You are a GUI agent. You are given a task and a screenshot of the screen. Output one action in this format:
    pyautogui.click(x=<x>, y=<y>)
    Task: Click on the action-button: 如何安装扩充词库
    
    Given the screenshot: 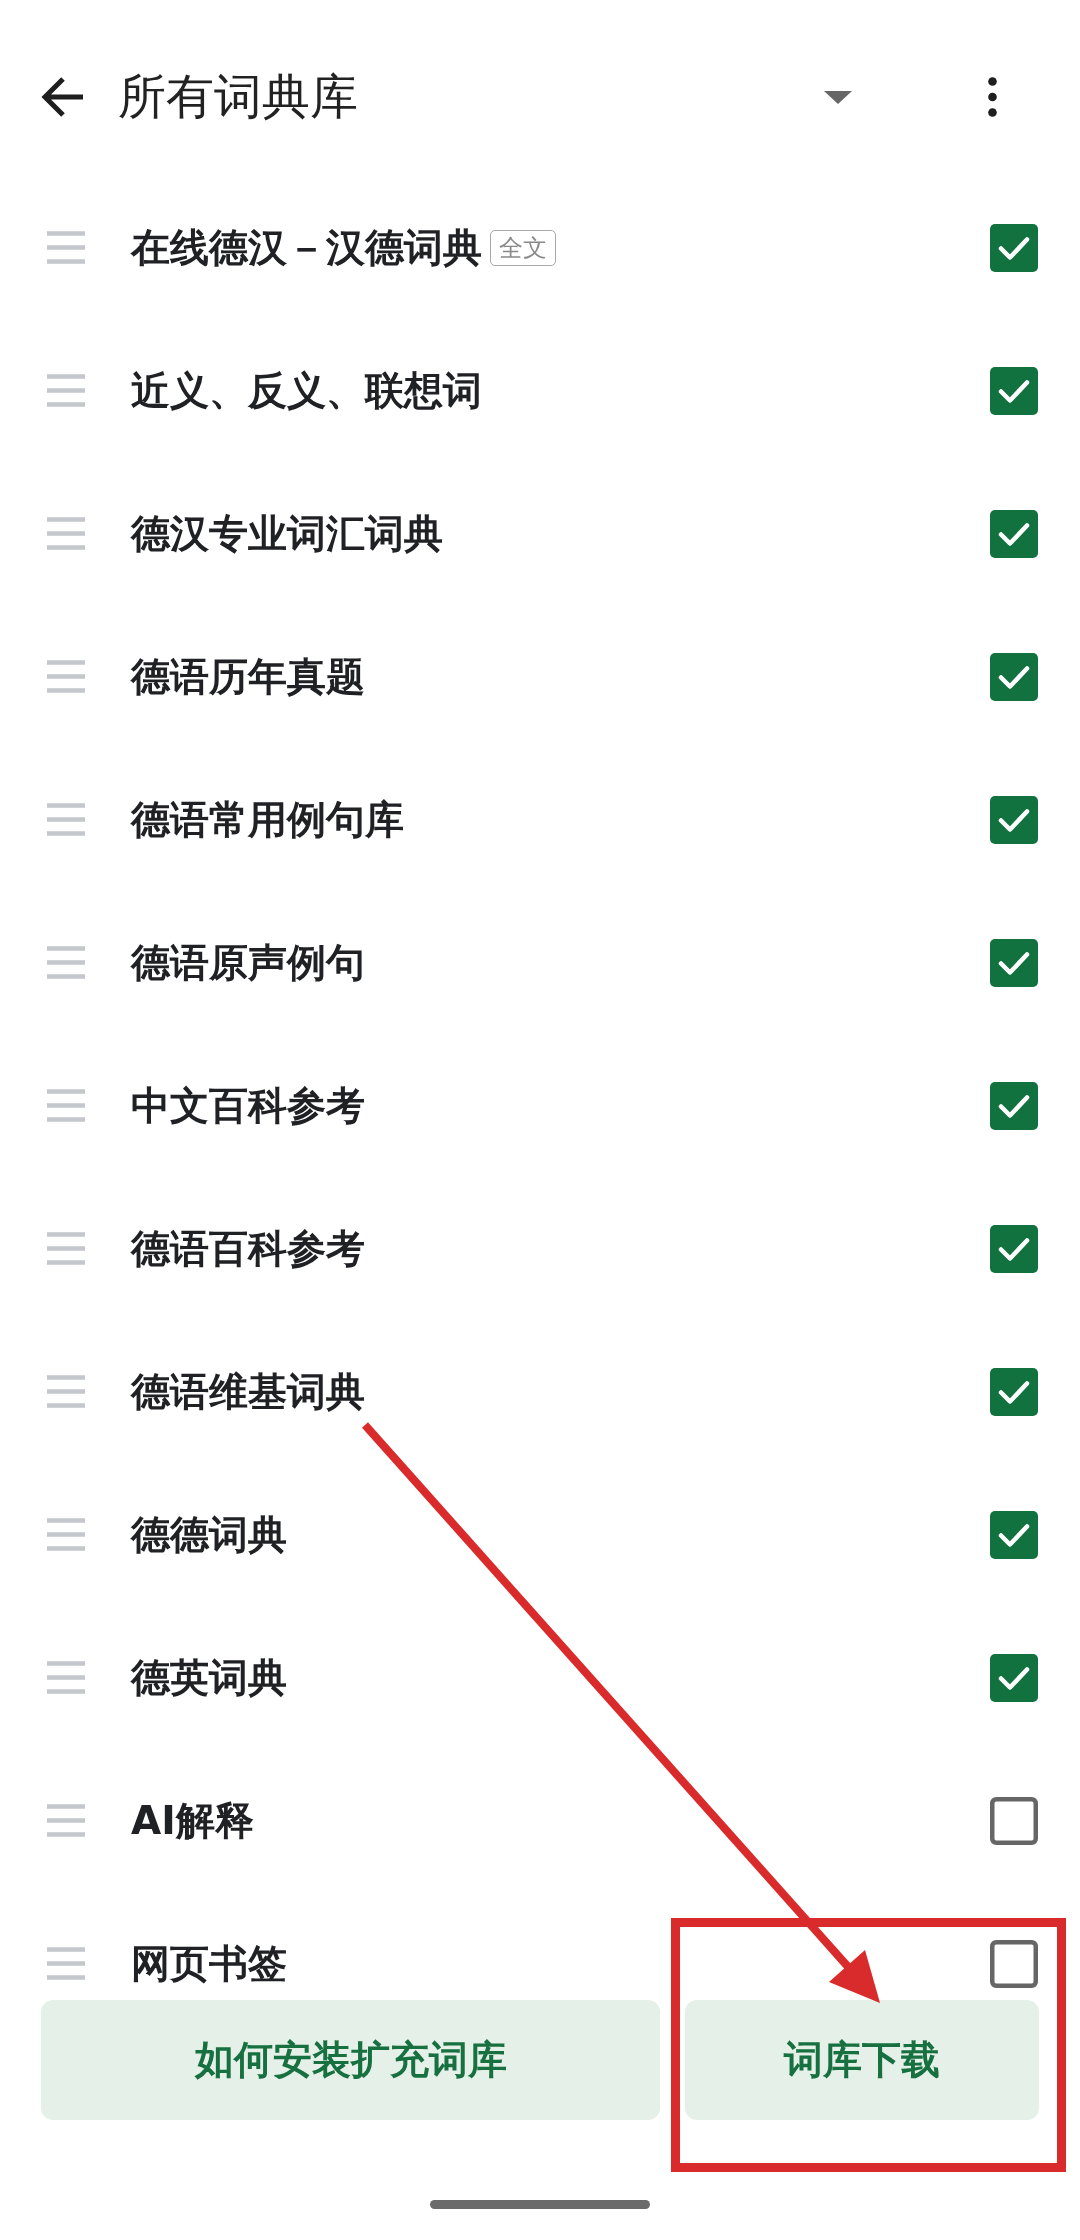 What is the action you would take?
    pyautogui.click(x=350, y=2060)
    